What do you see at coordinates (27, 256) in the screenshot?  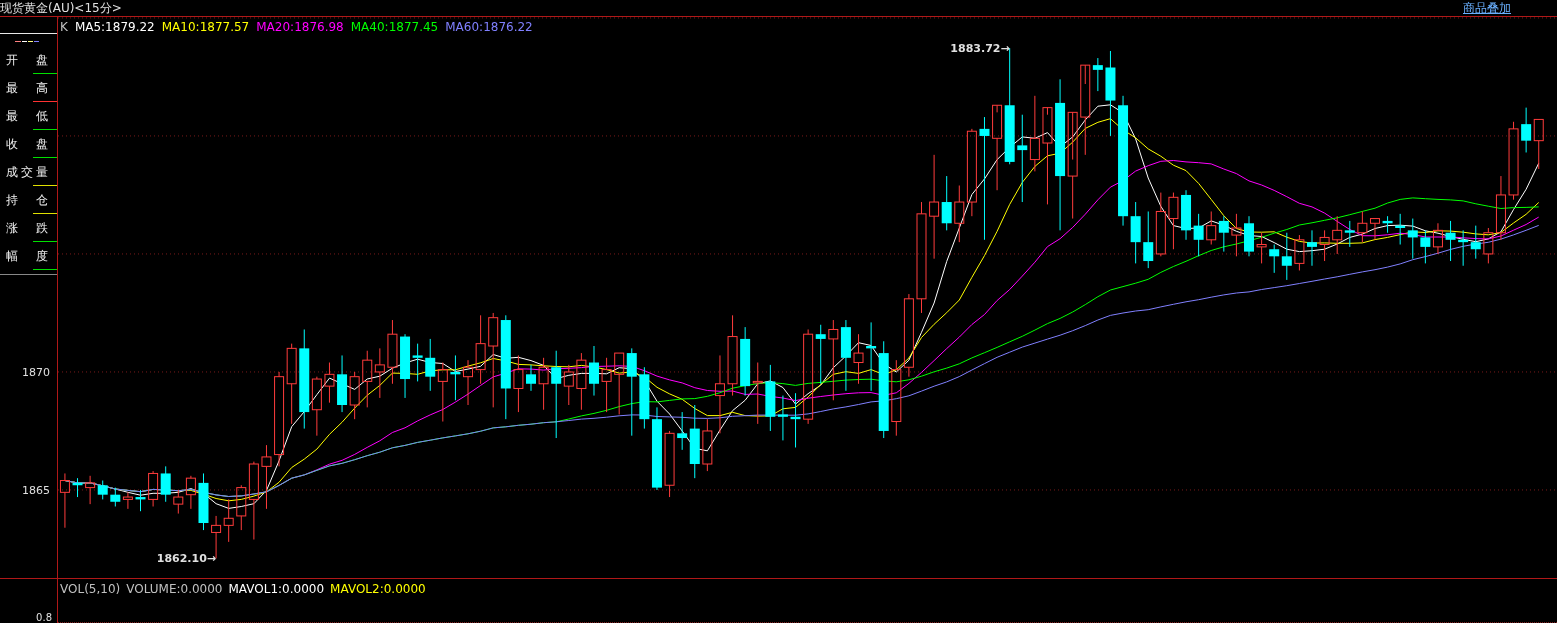 I see `legend-label: 幅度` at bounding box center [27, 256].